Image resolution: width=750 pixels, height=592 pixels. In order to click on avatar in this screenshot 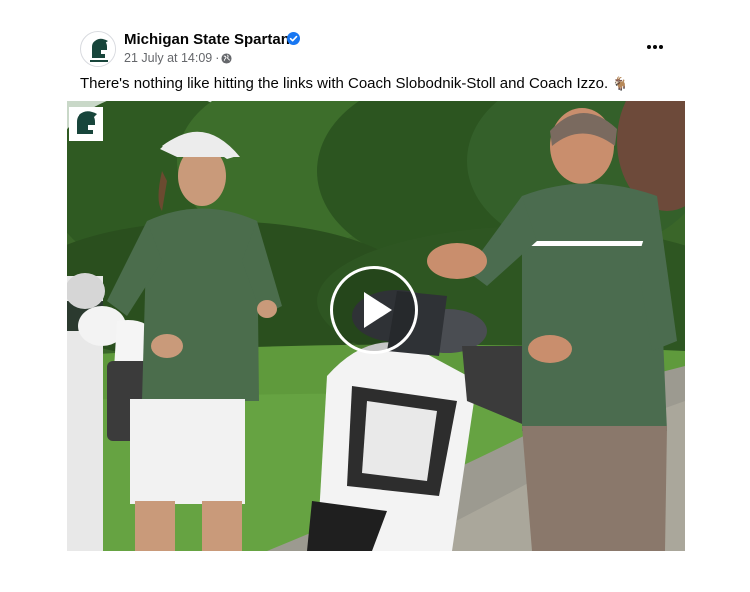, I will do `click(98, 49)`.